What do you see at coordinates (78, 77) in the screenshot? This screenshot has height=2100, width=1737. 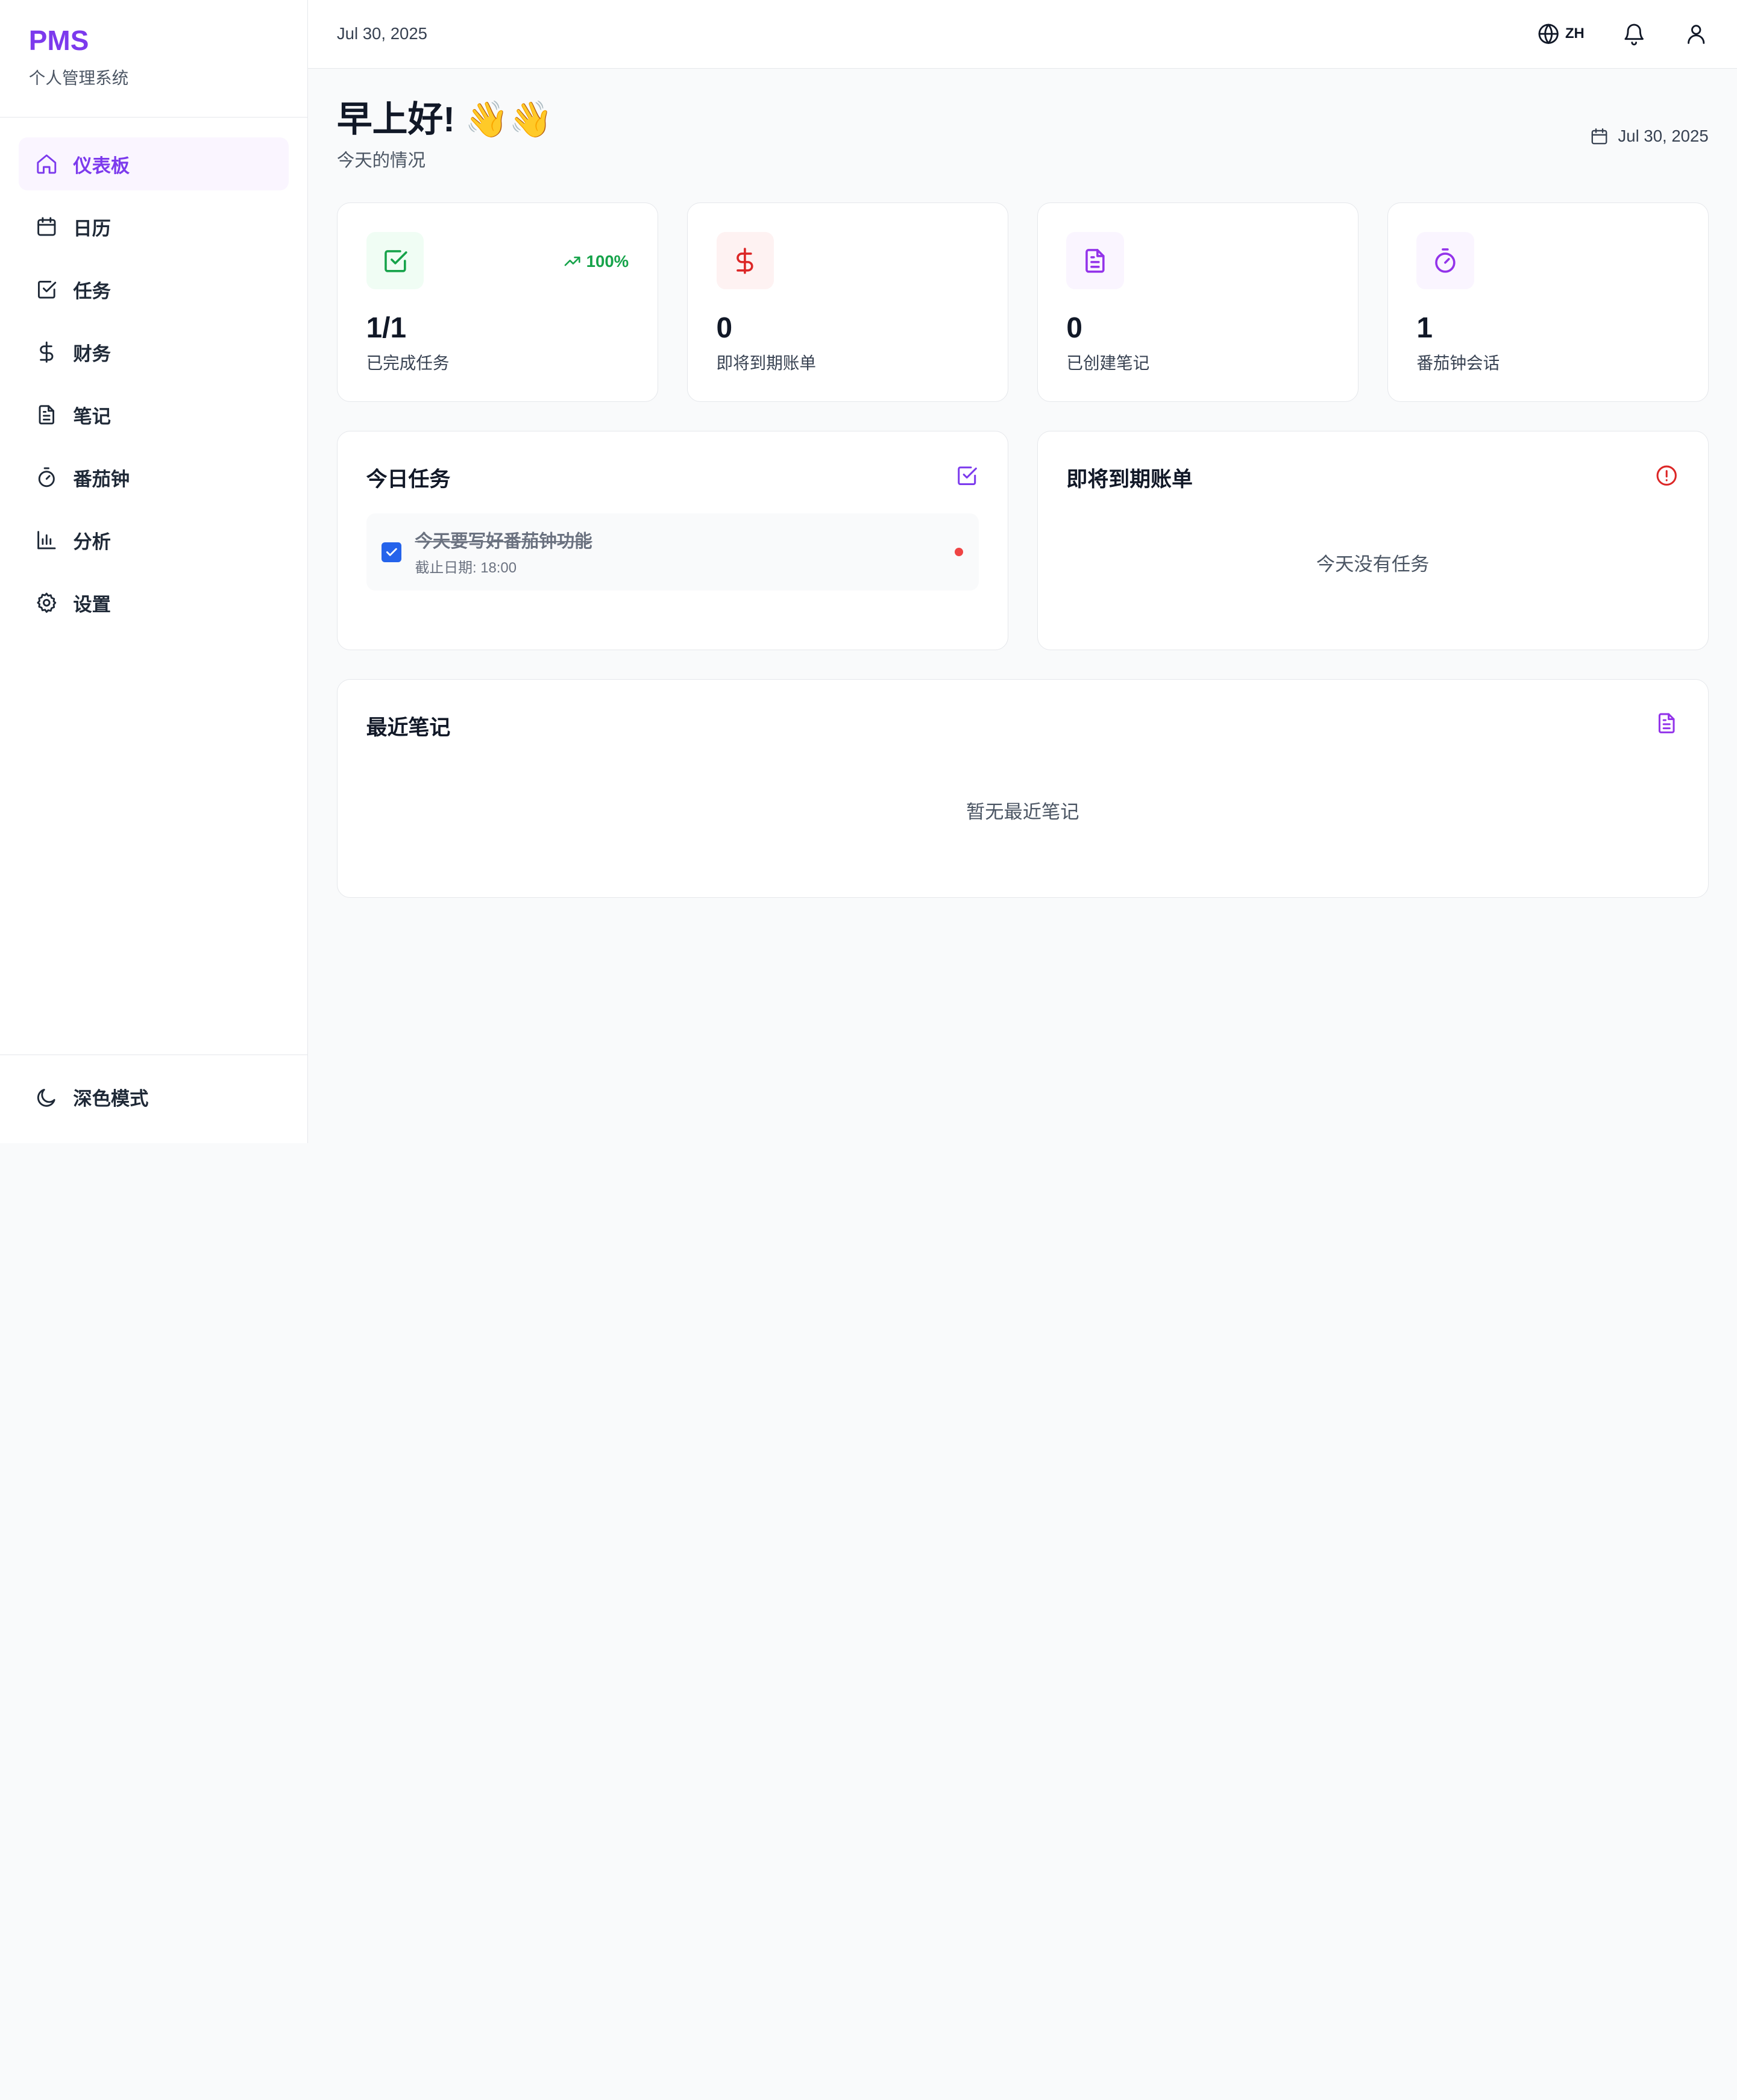 I see `brand-subtitle: 个人管理系统` at bounding box center [78, 77].